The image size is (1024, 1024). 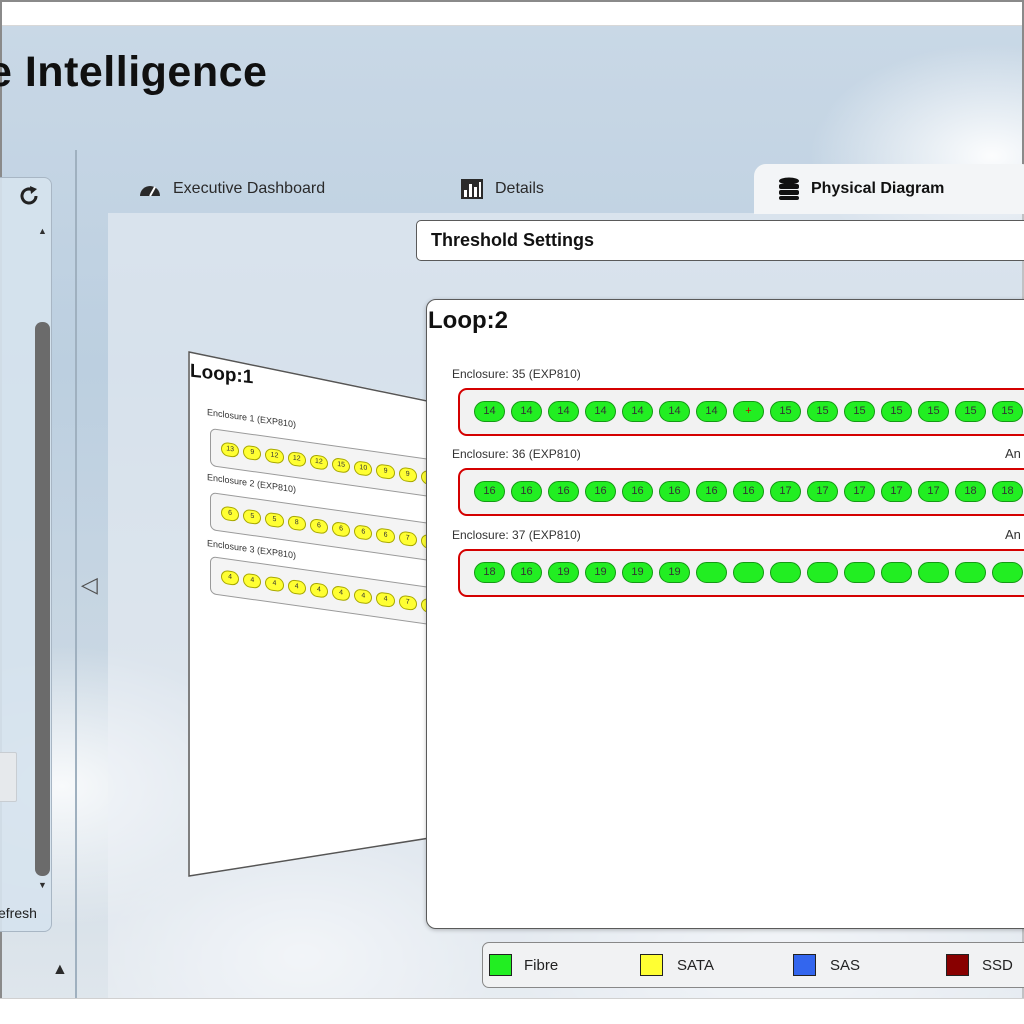 What do you see at coordinates (8, 777) in the screenshot?
I see `panel-button` at bounding box center [8, 777].